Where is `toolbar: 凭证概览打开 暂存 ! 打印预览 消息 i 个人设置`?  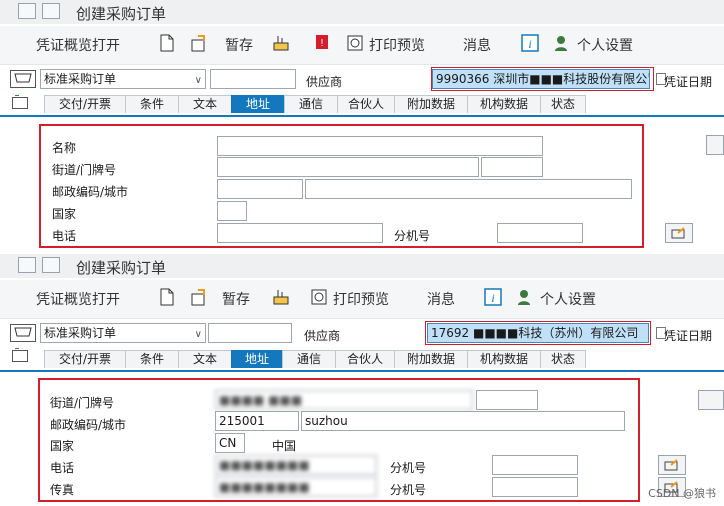 toolbar: 凭证概览打开 暂存 ! 打印预览 消息 i 个人设置 is located at coordinates (362, 45).